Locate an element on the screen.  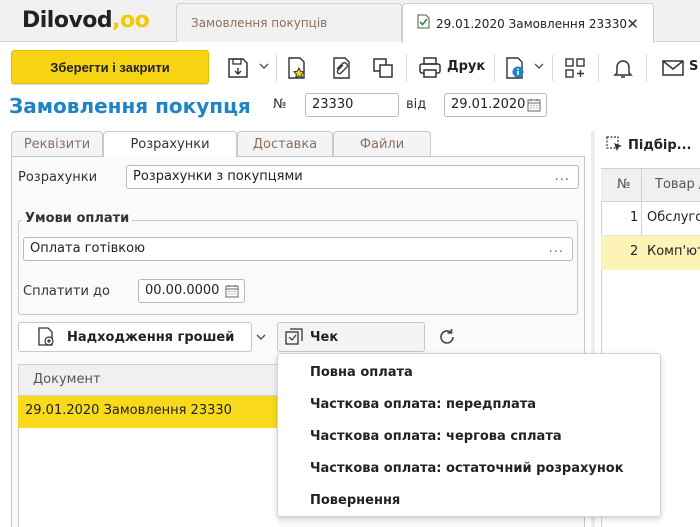
printer-icon is located at coordinates (430, 68).